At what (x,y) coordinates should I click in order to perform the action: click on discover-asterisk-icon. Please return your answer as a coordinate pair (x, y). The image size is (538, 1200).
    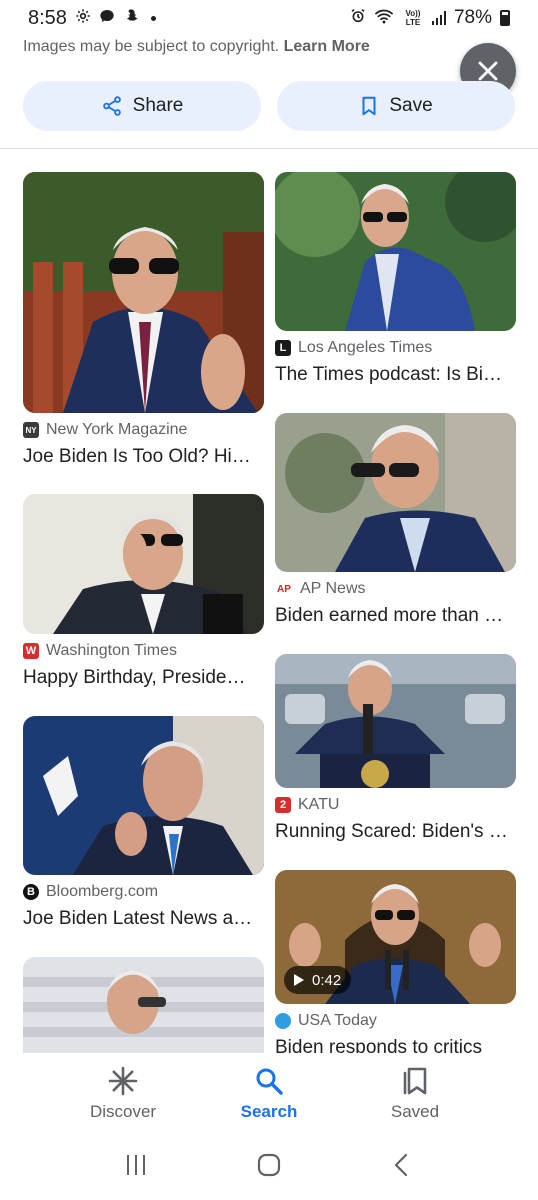
    Looking at the image, I should click on (123, 1081).